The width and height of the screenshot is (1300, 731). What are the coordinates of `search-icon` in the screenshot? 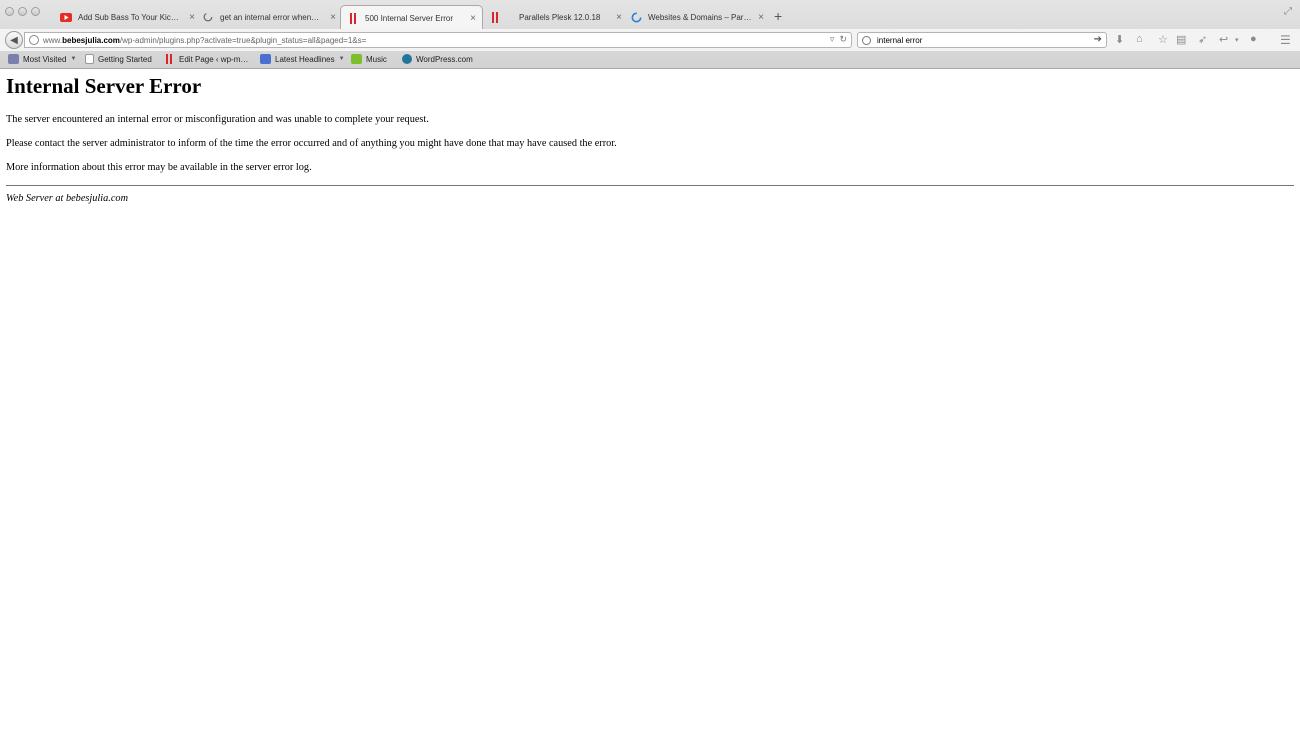 It's located at (866, 40).